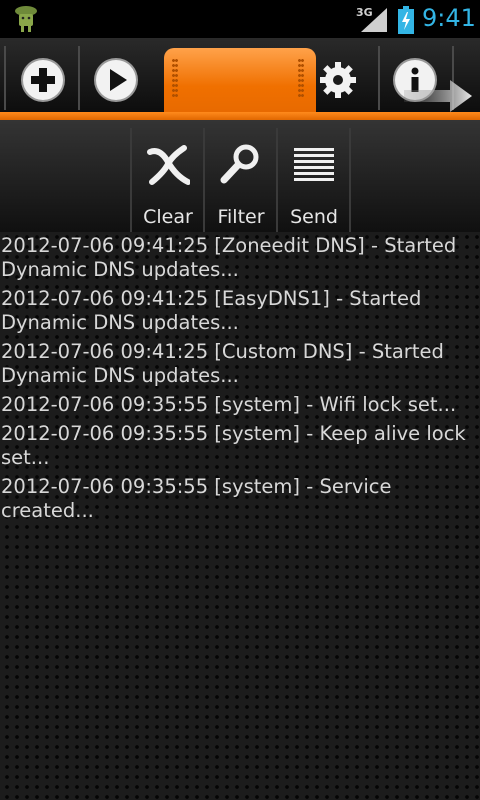 Image resolution: width=480 pixels, height=800 pixels. Describe the element at coordinates (240, 80) in the screenshot. I see `tab-log` at that location.